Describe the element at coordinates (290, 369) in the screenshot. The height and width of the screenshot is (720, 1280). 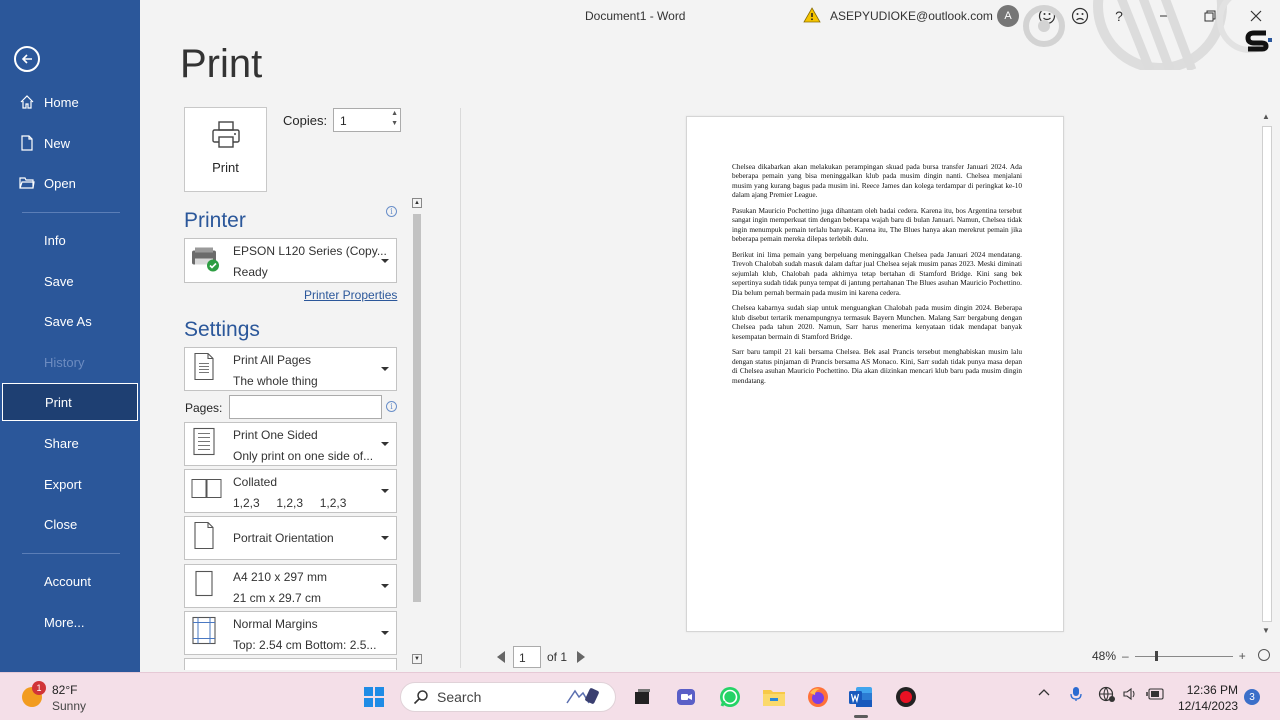
I see `print-range-select: Print All Pages The whole thing` at that location.